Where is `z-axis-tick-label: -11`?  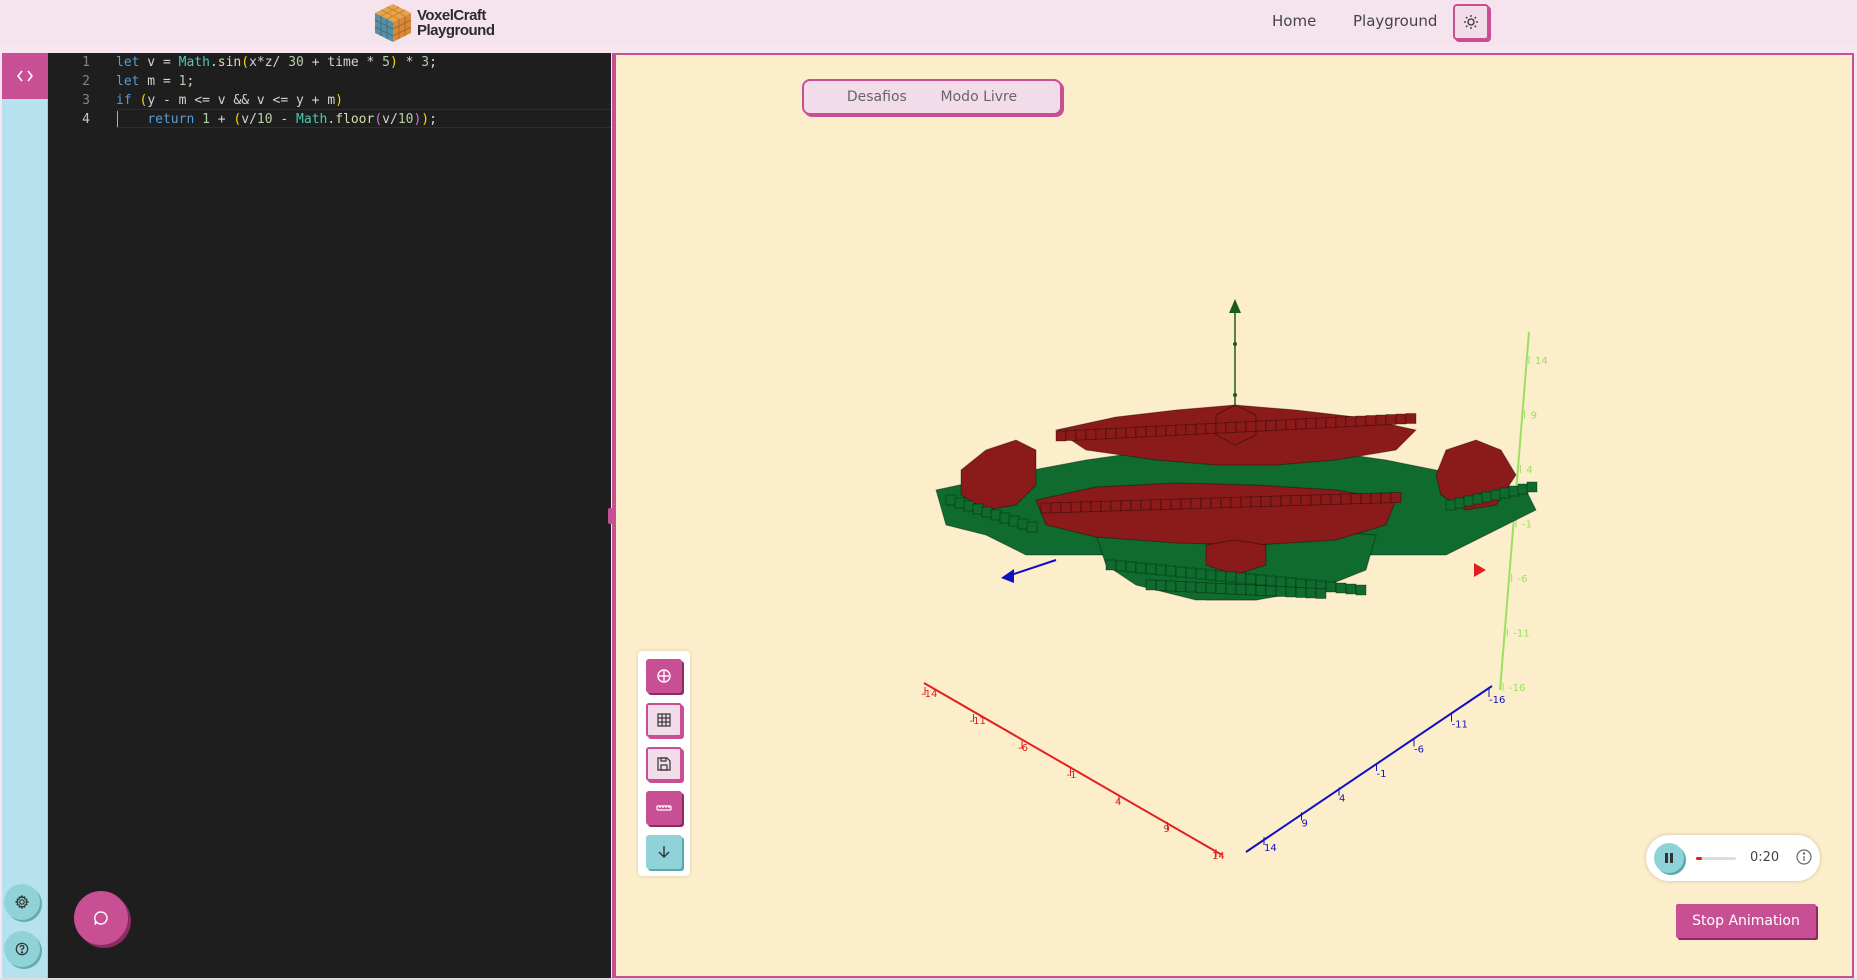 z-axis-tick-label: -11 is located at coordinates (1460, 725).